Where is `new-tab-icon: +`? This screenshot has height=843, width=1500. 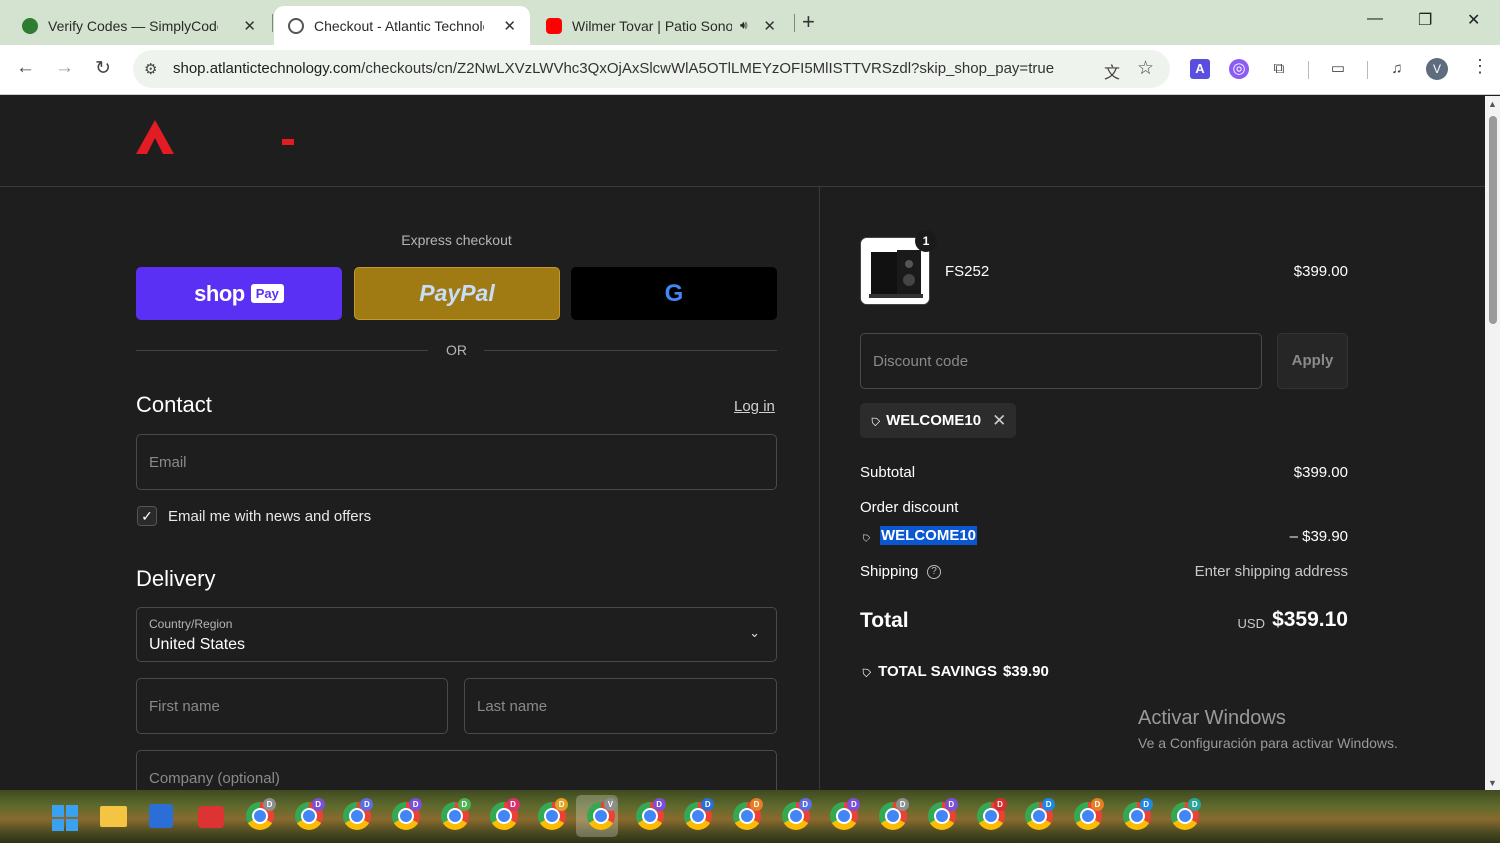
new-tab-icon: + is located at coordinates (808, 22).